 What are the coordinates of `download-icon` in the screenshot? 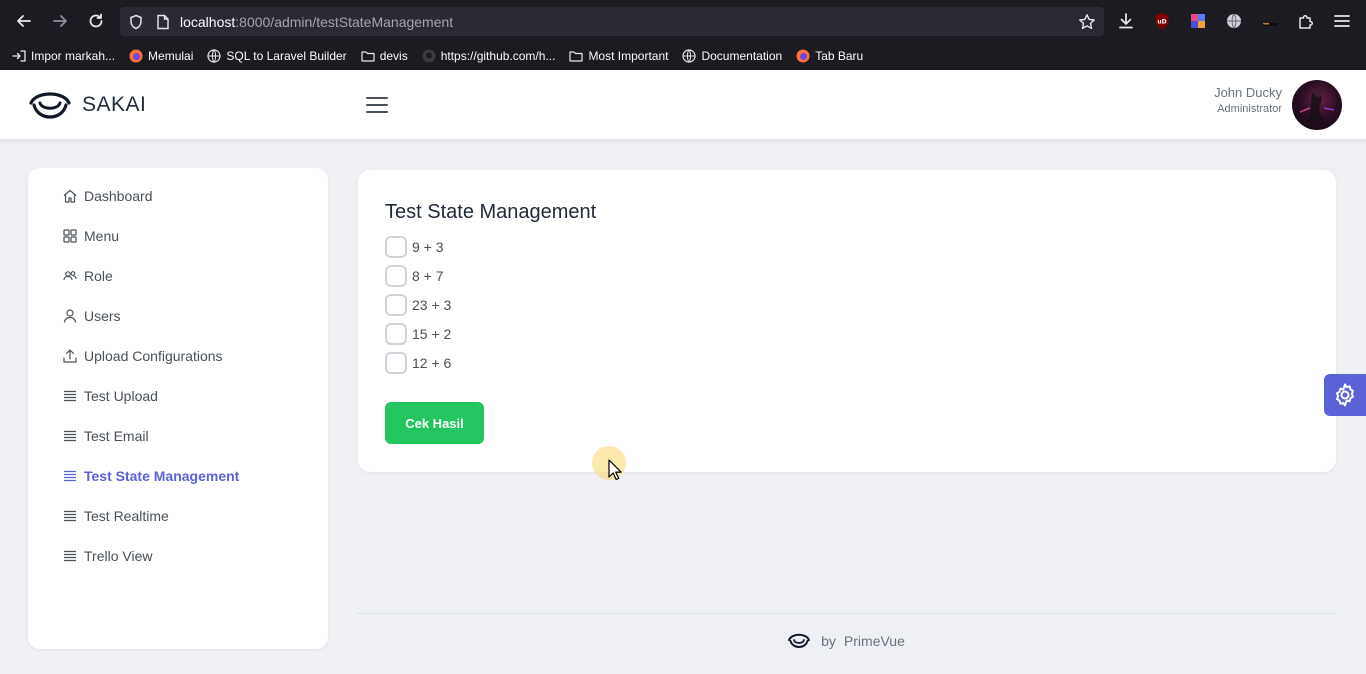 It's located at (1126, 21).